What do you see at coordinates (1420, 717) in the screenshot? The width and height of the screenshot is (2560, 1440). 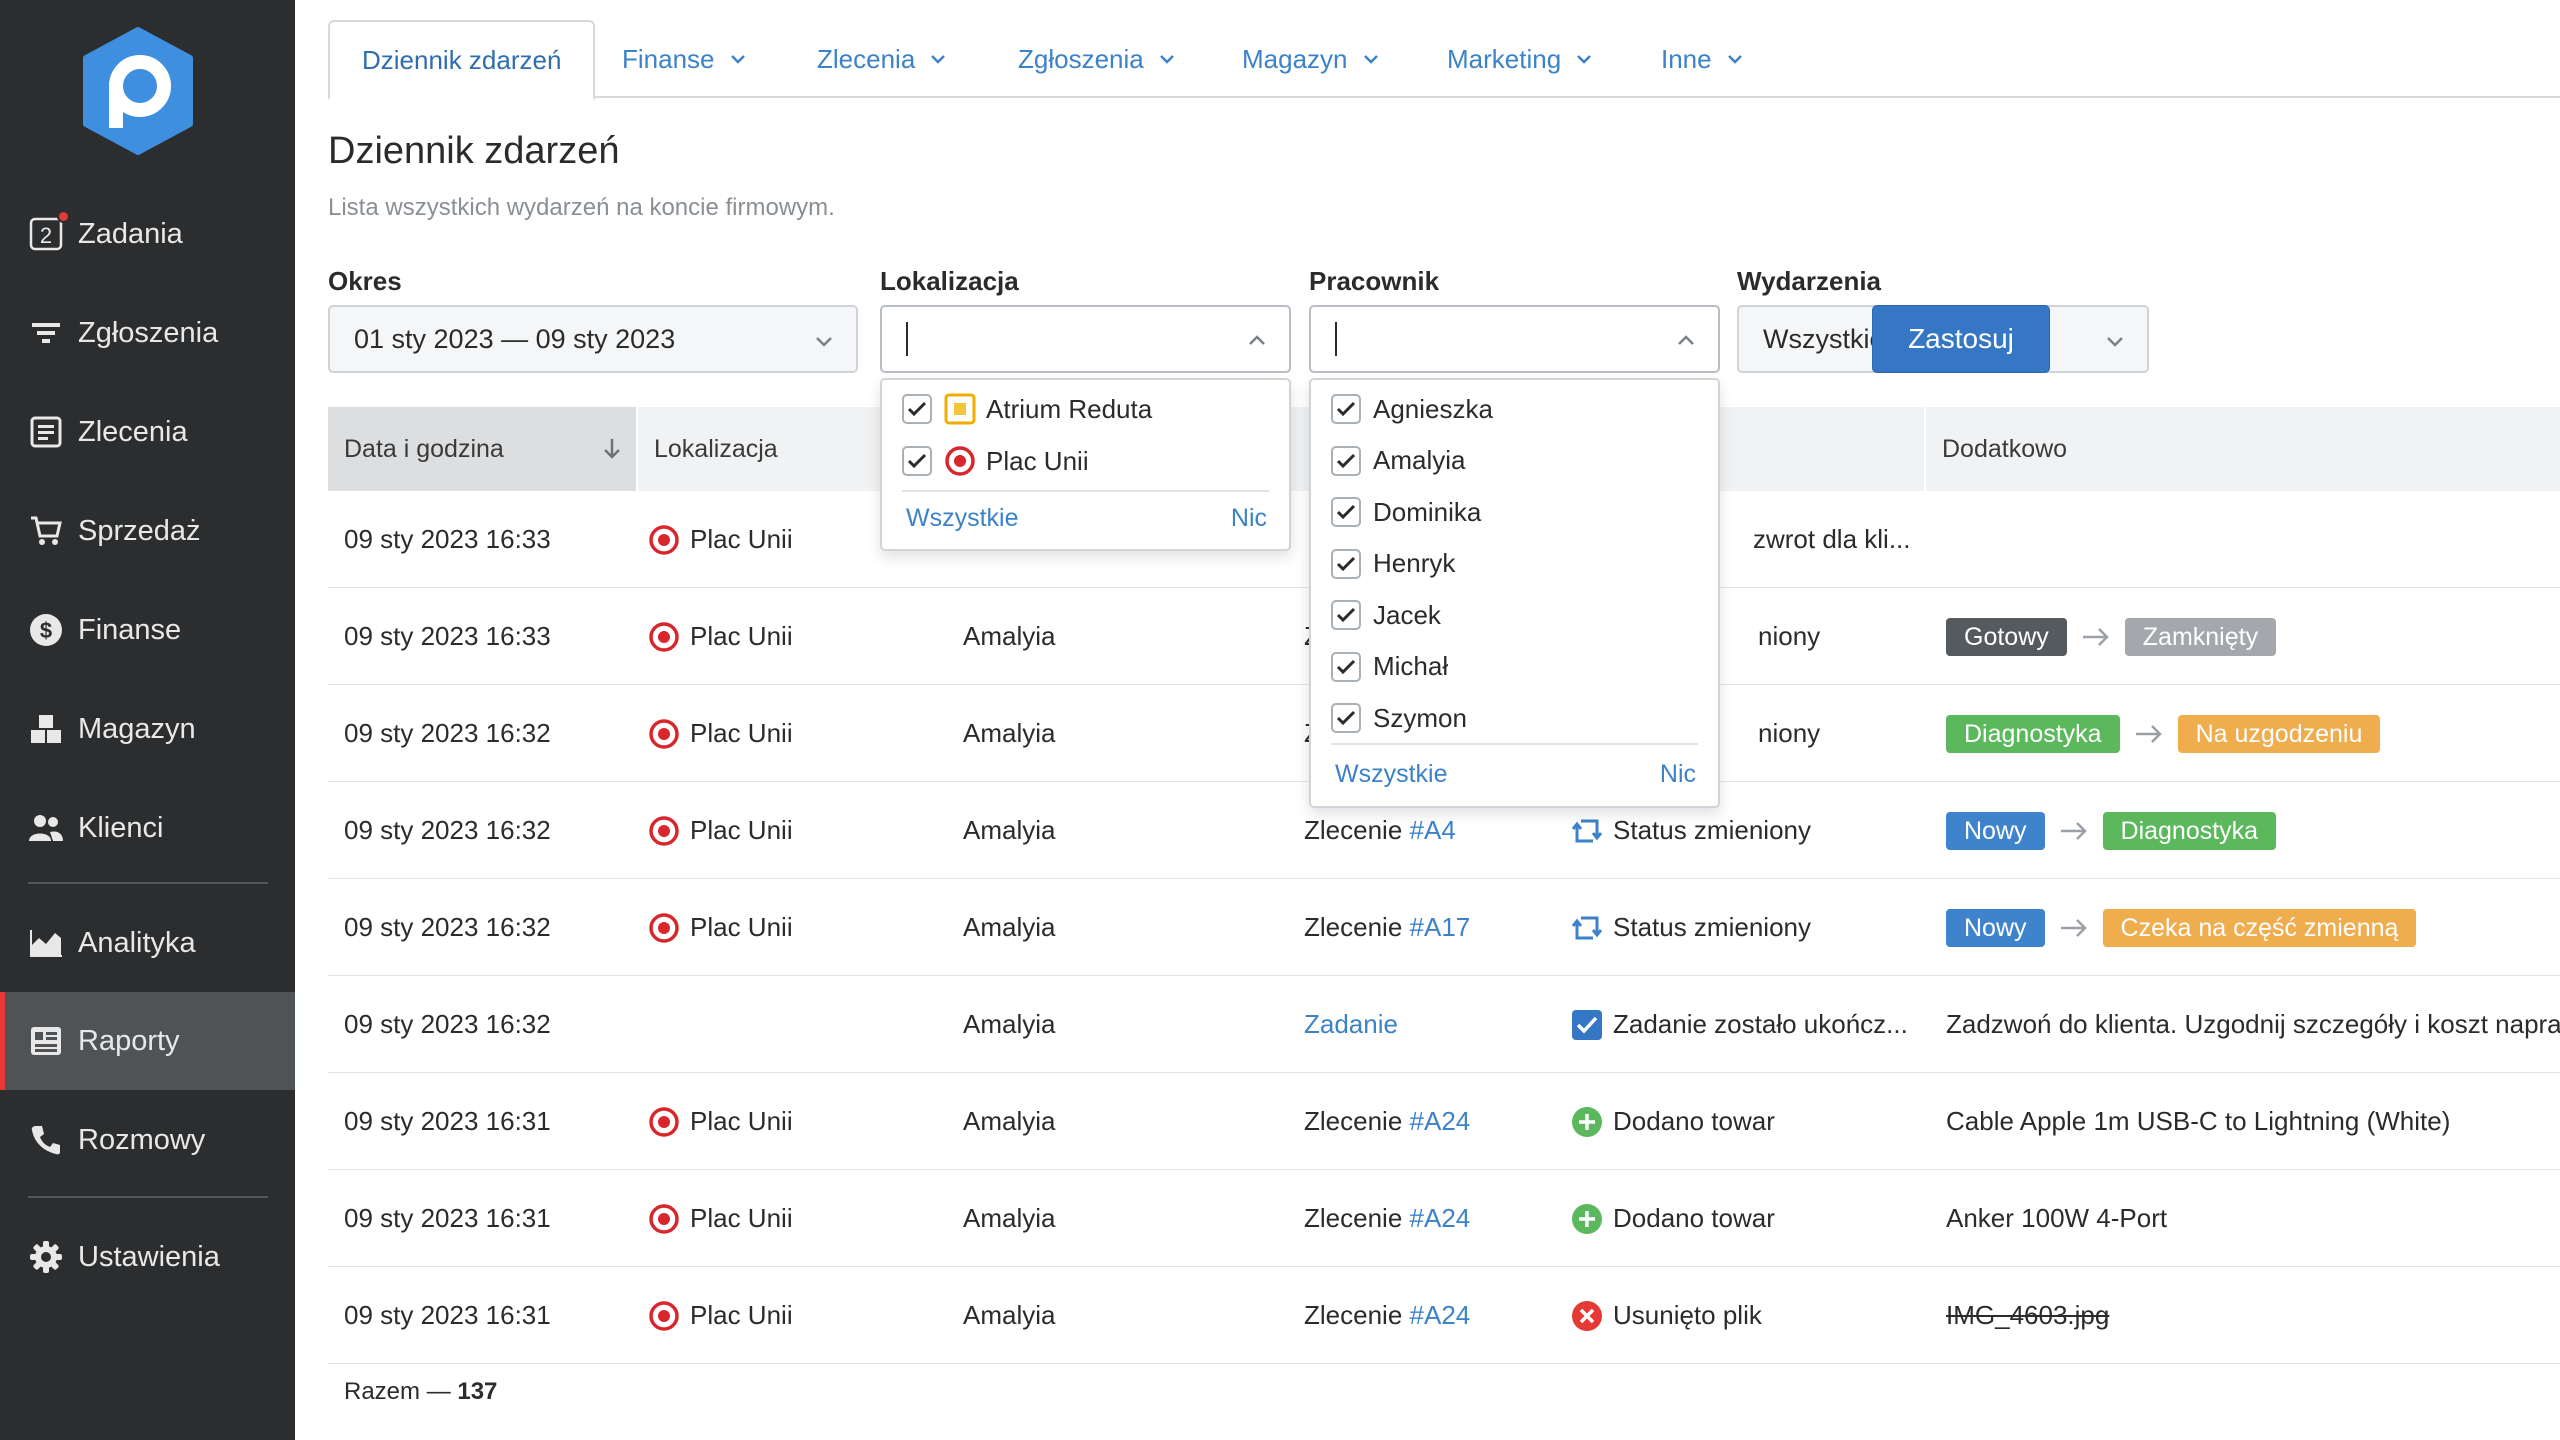 I see `option-label: Szymon` at bounding box center [1420, 717].